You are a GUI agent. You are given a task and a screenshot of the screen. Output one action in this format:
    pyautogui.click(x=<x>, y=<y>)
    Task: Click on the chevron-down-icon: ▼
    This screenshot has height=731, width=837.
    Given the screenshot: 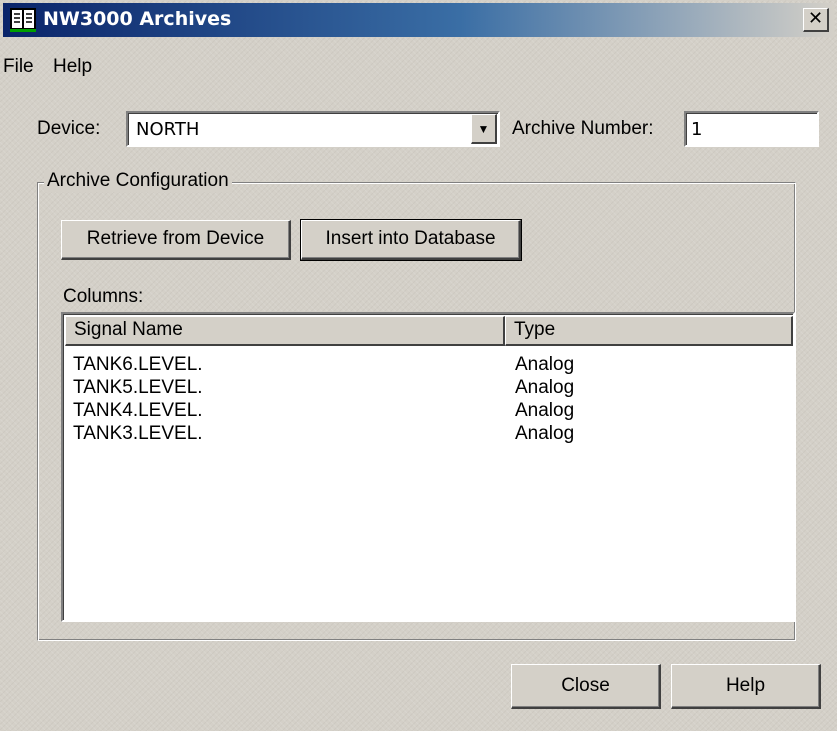 What is the action you would take?
    pyautogui.click(x=483, y=129)
    